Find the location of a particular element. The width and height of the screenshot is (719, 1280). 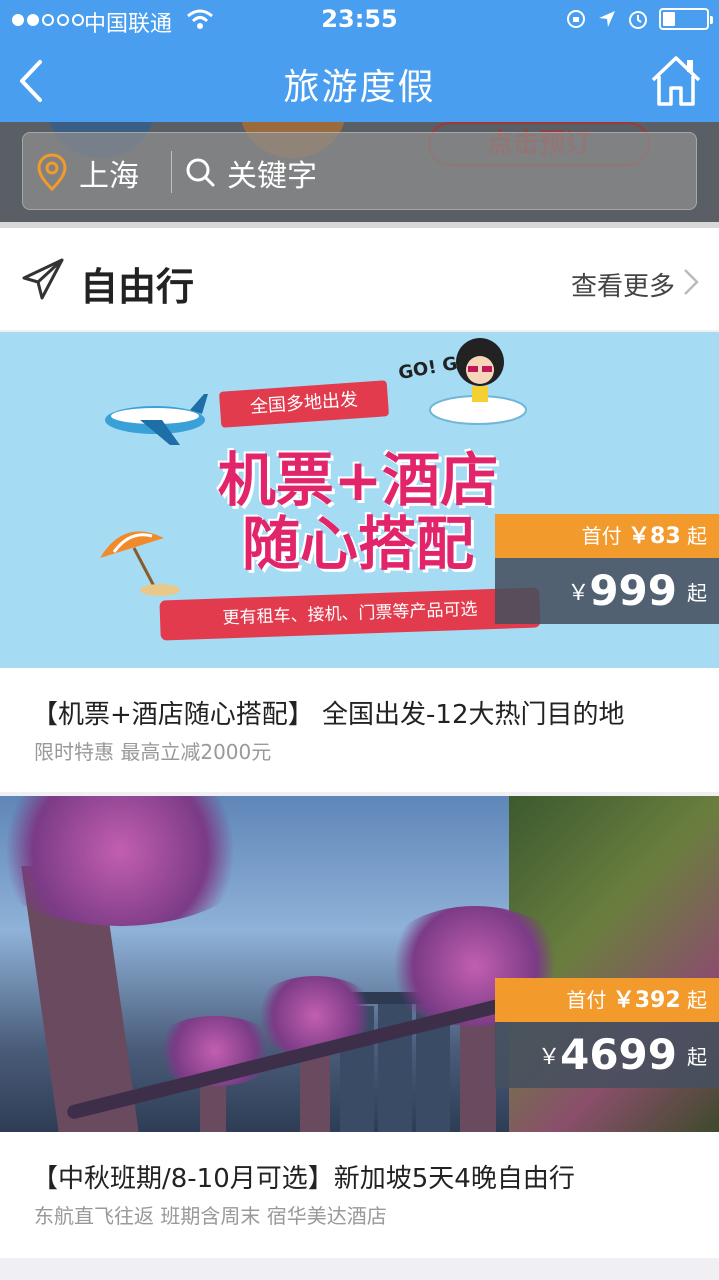

ad-ribbon-text: 全国多地出发 is located at coordinates (304, 404).